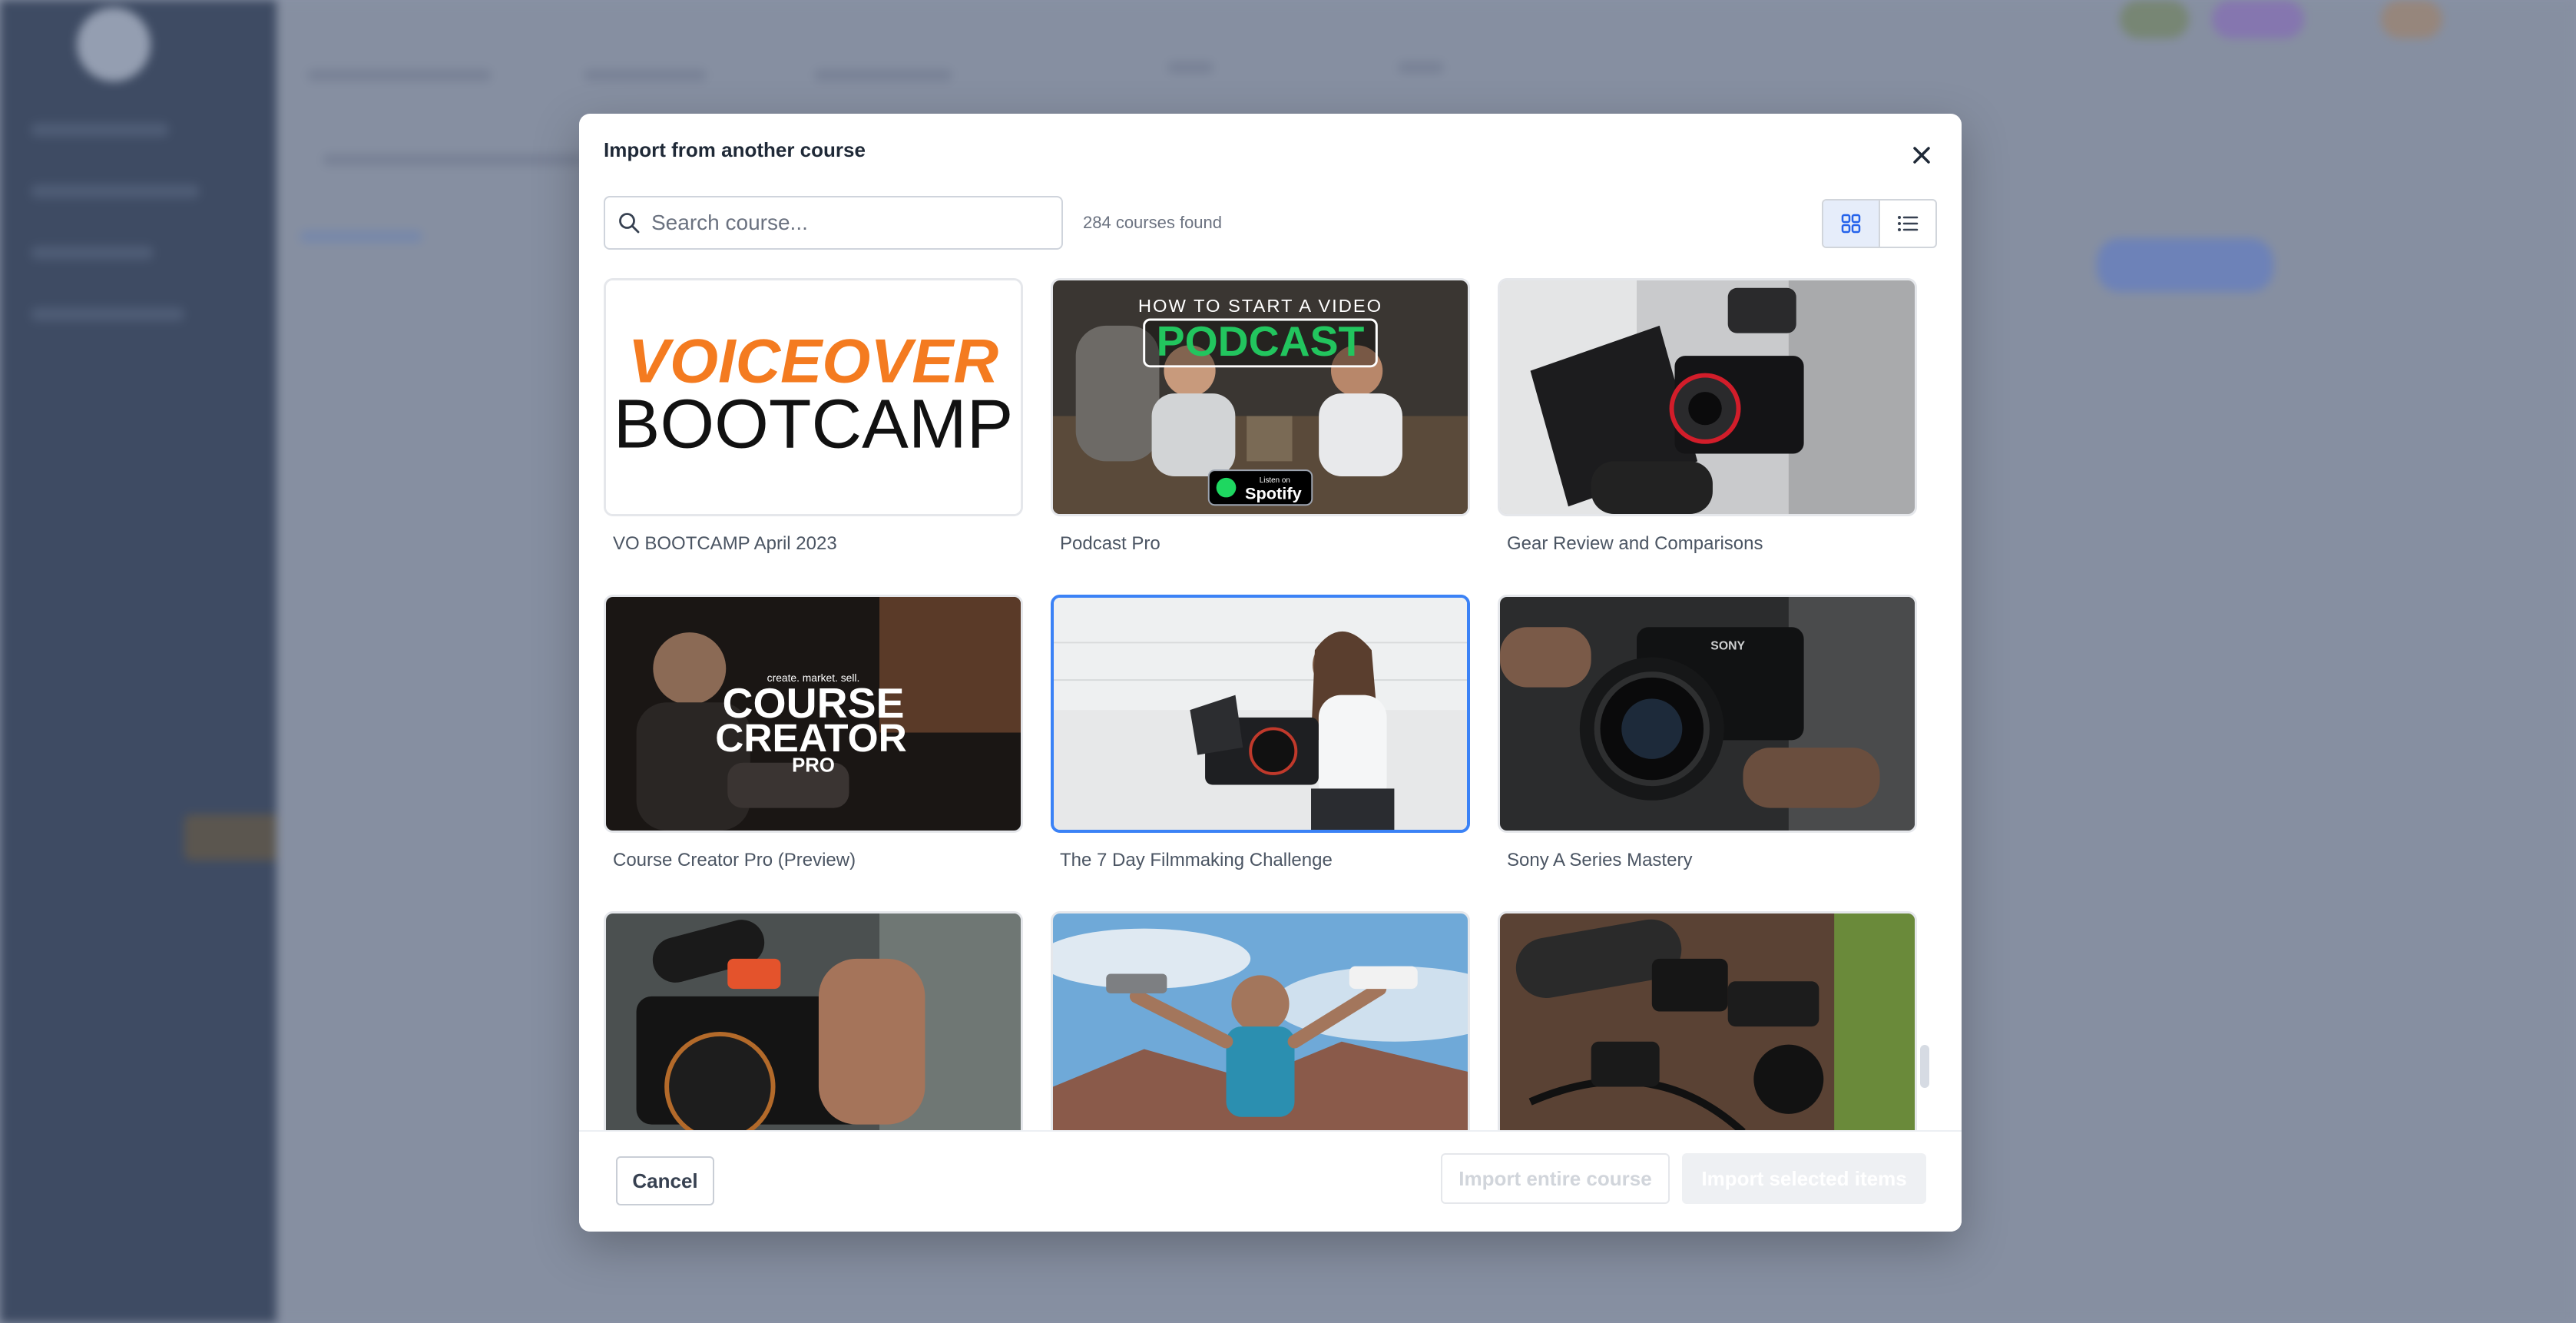  I want to click on close-button, so click(1921, 155).